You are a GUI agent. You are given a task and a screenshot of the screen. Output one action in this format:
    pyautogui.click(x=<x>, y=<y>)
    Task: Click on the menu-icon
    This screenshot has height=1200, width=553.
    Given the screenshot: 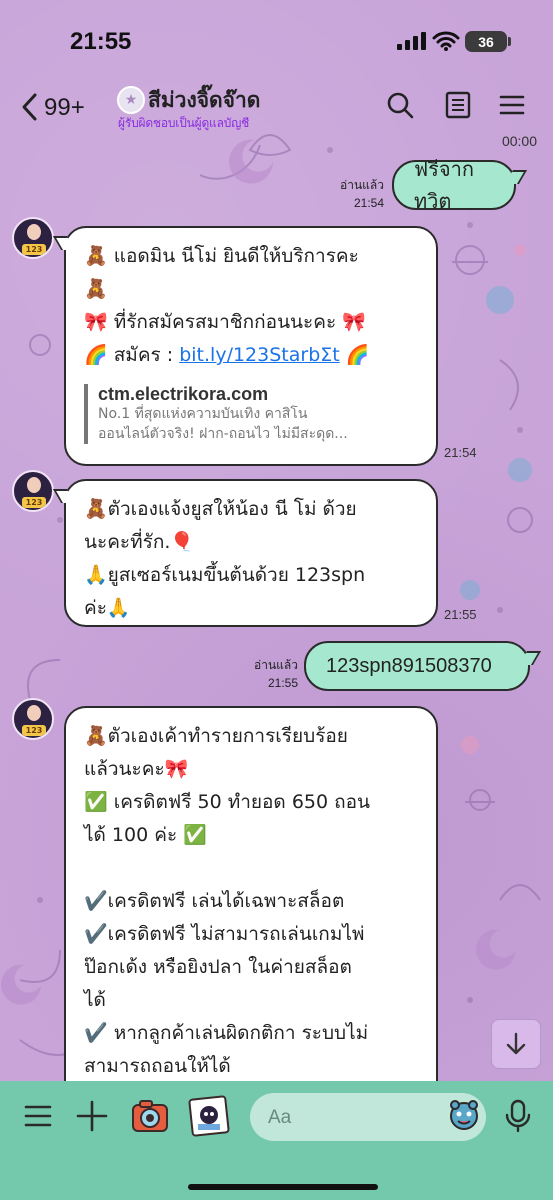 What is the action you would take?
    pyautogui.click(x=512, y=105)
    